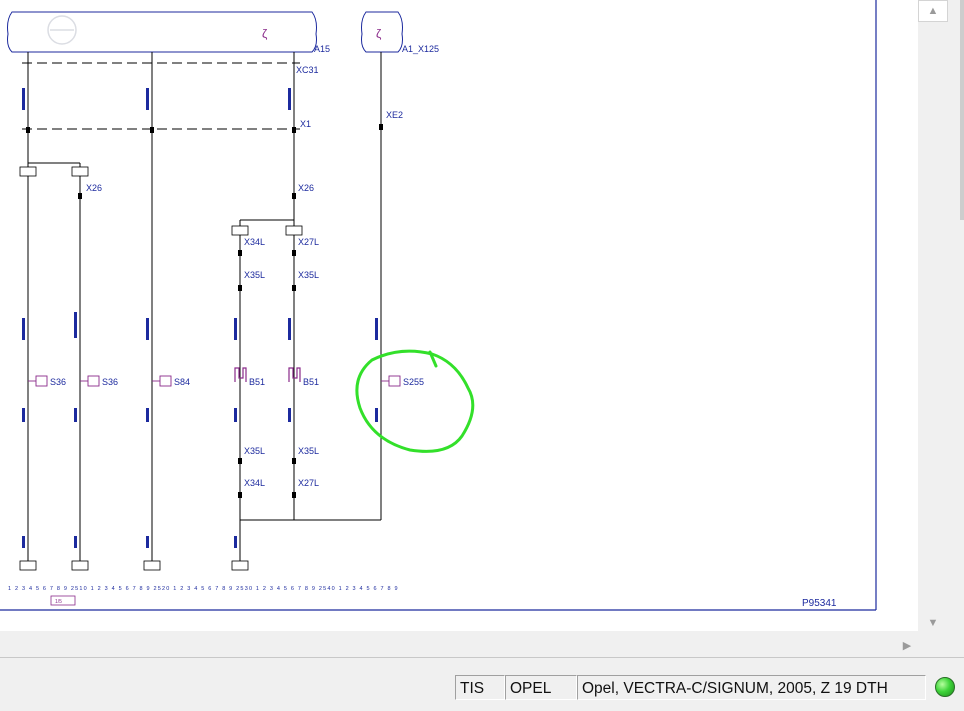 Image resolution: width=964 pixels, height=711 pixels. Describe the element at coordinates (254, 483) in the screenshot. I see `connector-x34l-bottom-label: X34L` at that location.